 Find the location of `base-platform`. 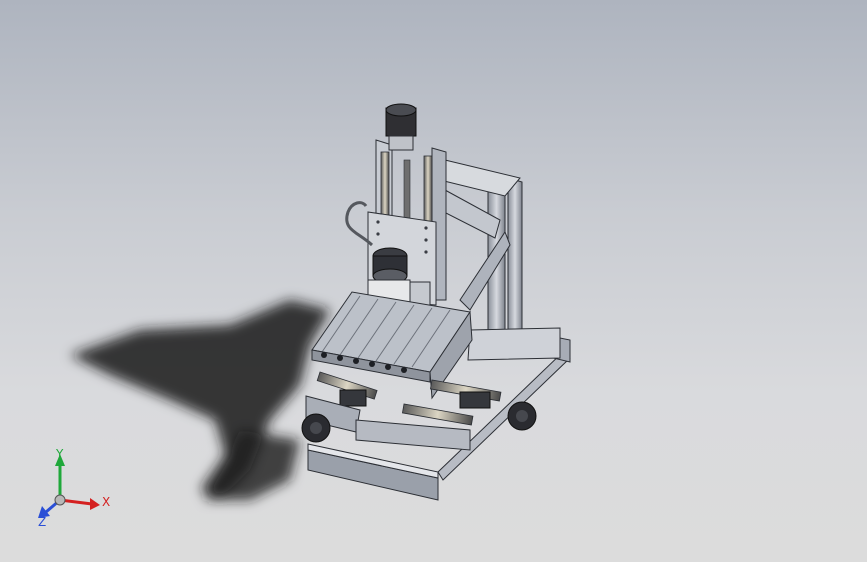

base-platform is located at coordinates (514, 344).